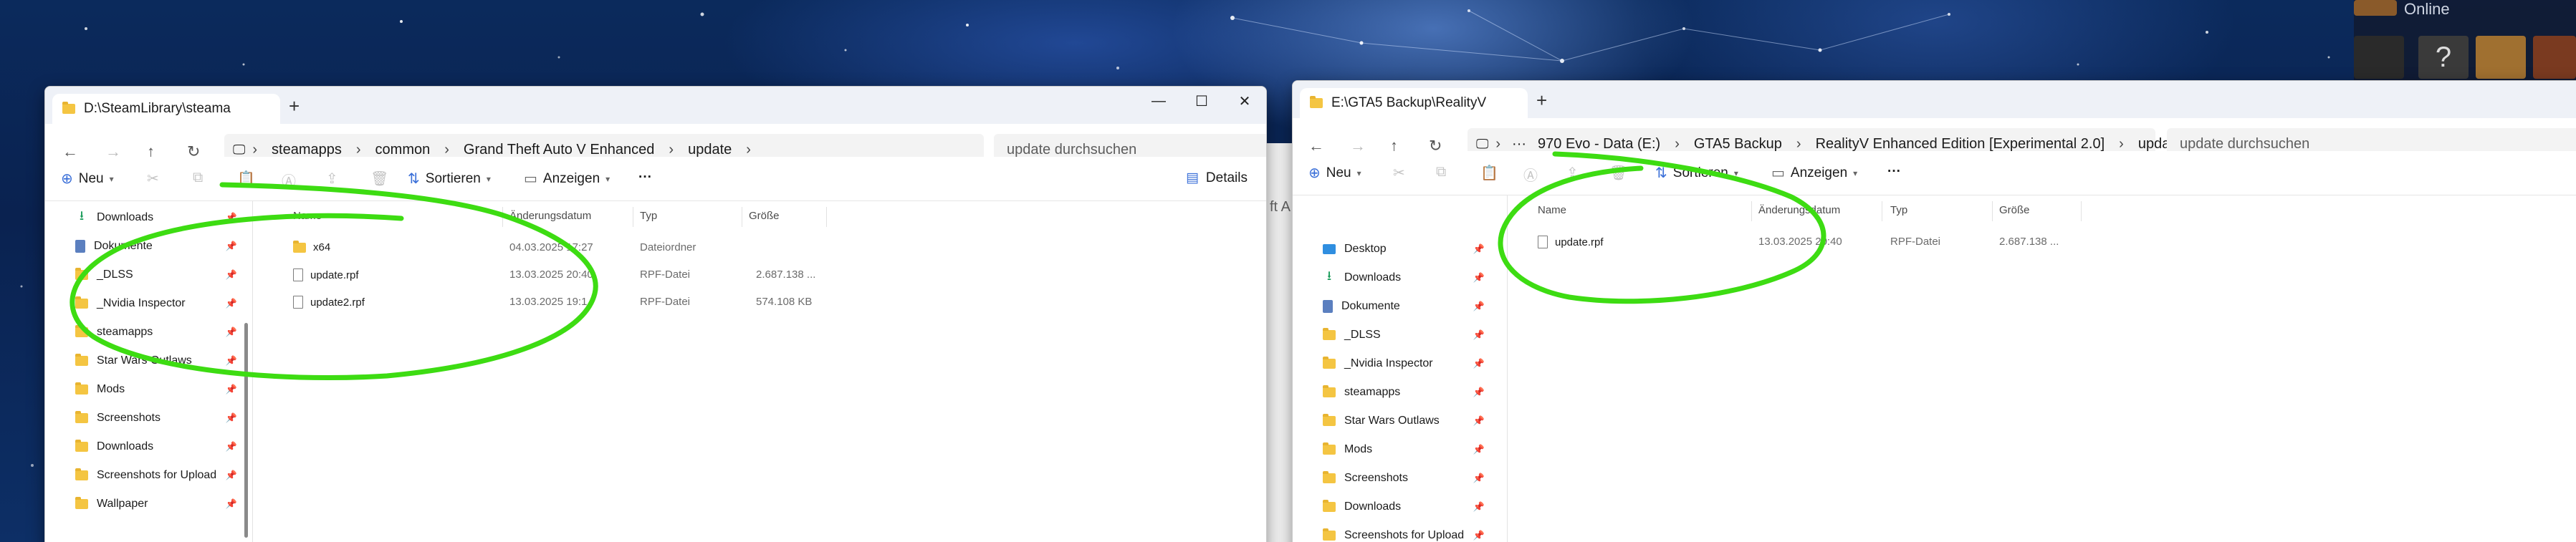  Describe the element at coordinates (1338, 172) in the screenshot. I see `new-button-label: Neu` at that location.